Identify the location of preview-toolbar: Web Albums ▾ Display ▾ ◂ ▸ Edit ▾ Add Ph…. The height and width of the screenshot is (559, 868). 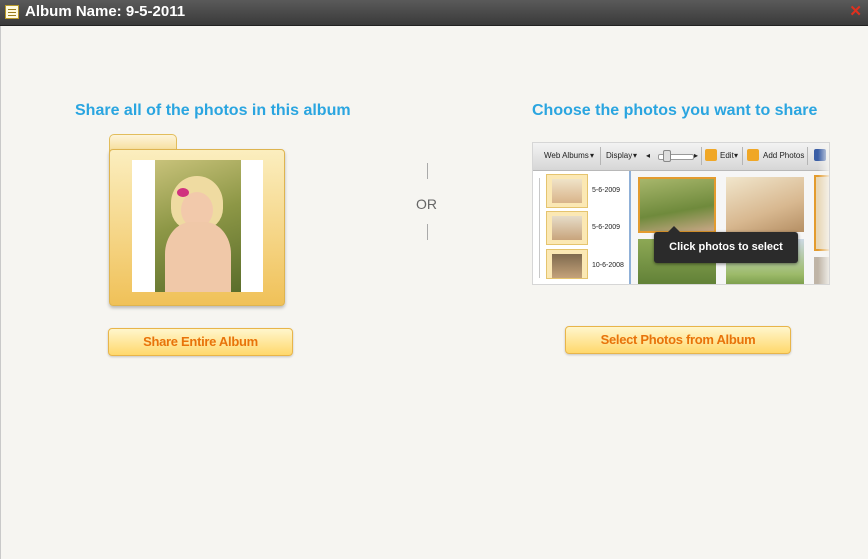
(681, 157).